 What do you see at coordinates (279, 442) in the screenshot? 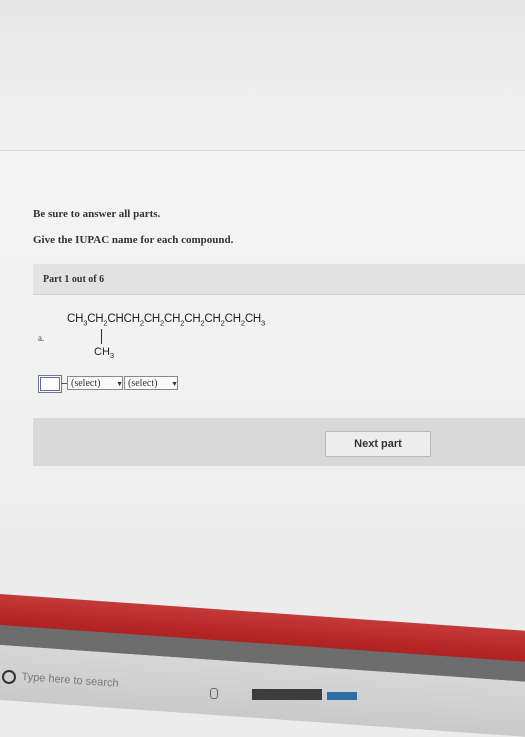
I see `navigation-bar: Next part` at bounding box center [279, 442].